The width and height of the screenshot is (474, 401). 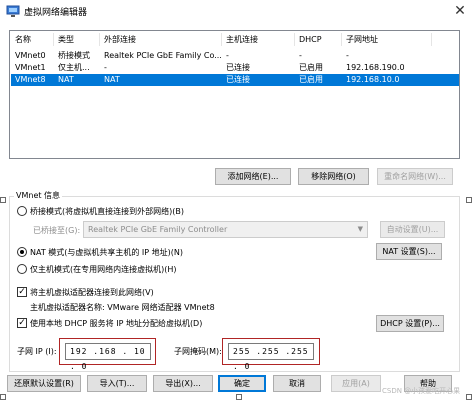 What do you see at coordinates (38, 195) in the screenshot?
I see `vmnet-info-title: VMnet 信息` at bounding box center [38, 195].